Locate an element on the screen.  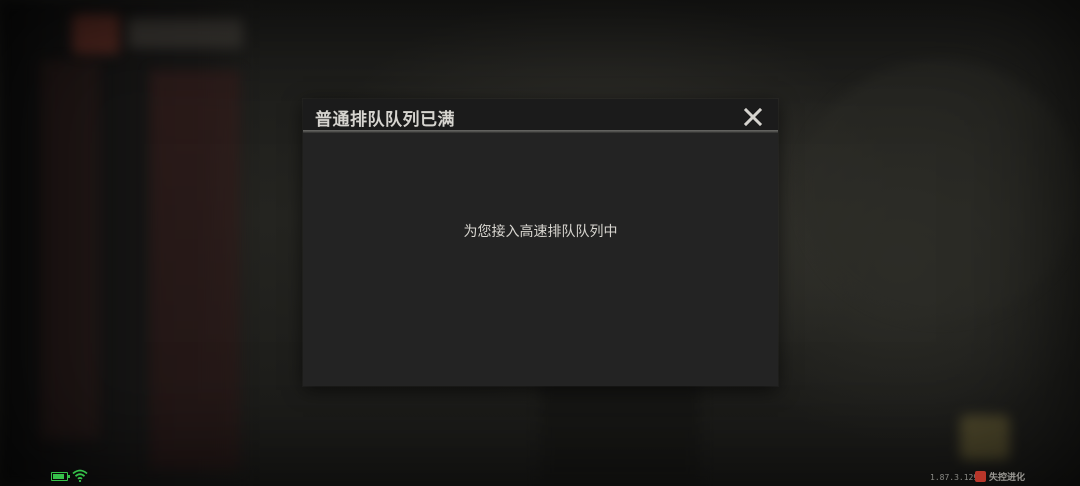
background-trees is located at coordinates (940, 190).